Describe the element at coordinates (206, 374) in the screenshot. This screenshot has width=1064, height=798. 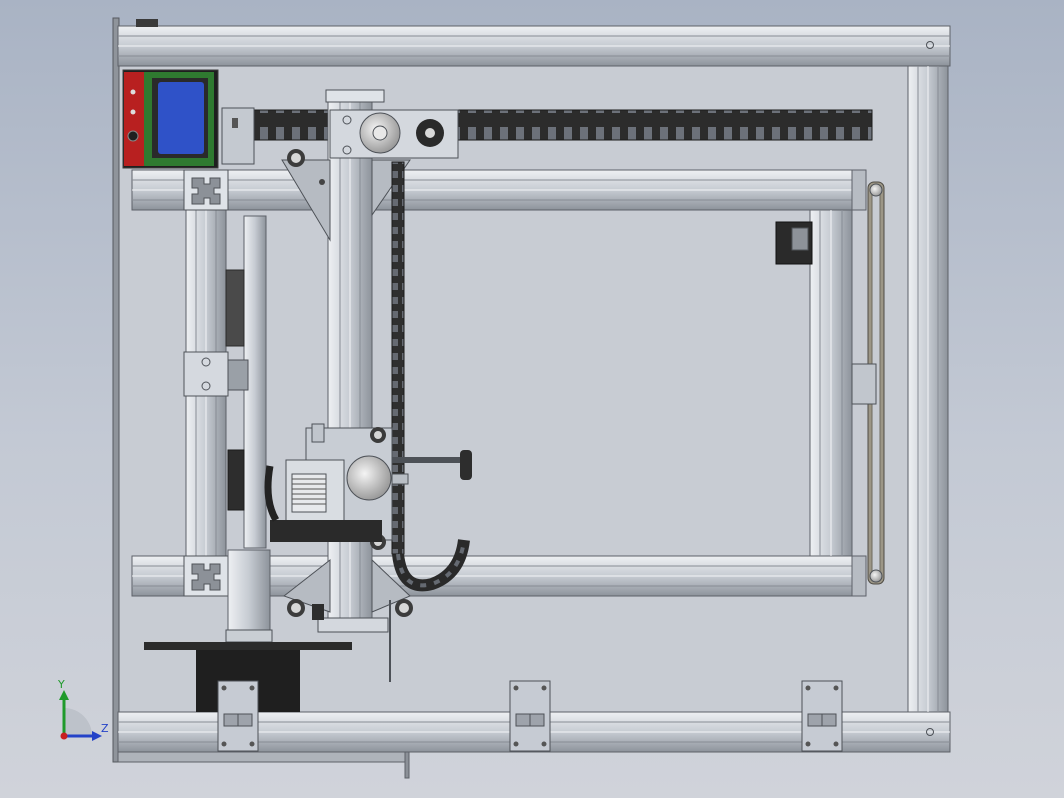
I see `mid-plate-left` at that location.